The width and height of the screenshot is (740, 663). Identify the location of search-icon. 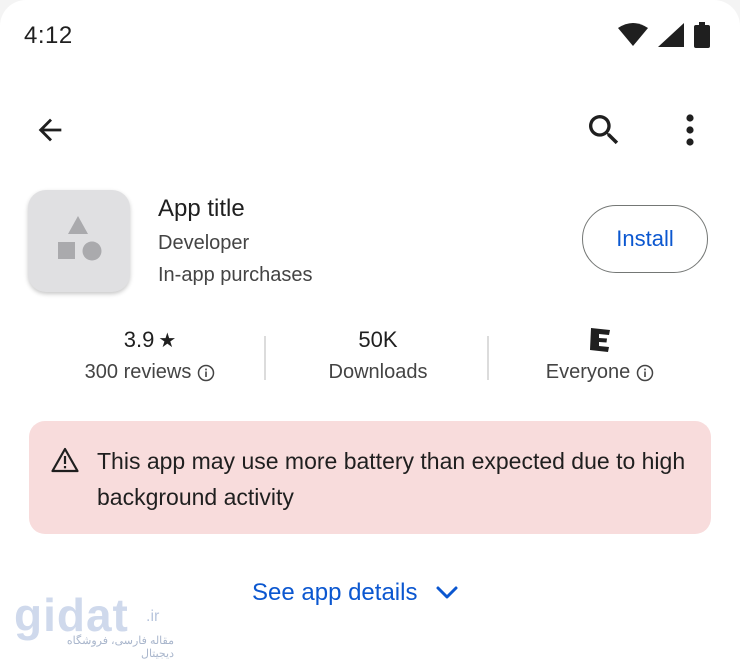
(604, 130).